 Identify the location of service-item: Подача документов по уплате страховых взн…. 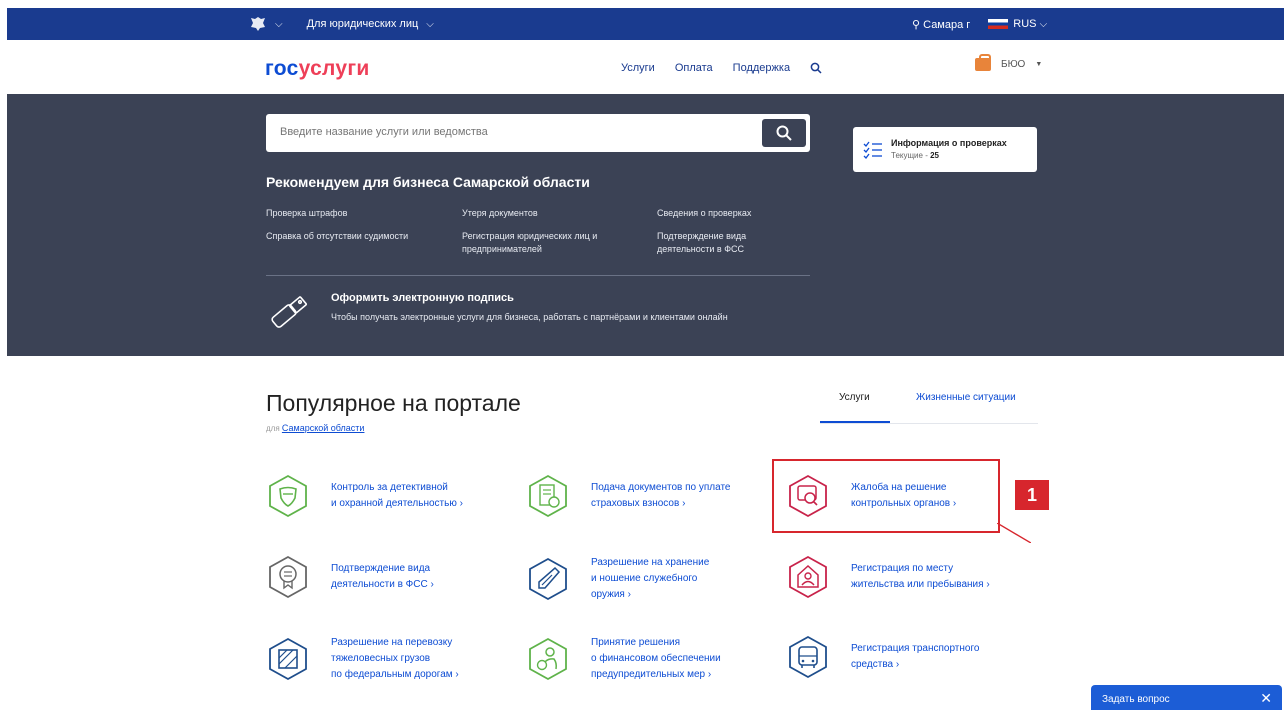
(628, 496).